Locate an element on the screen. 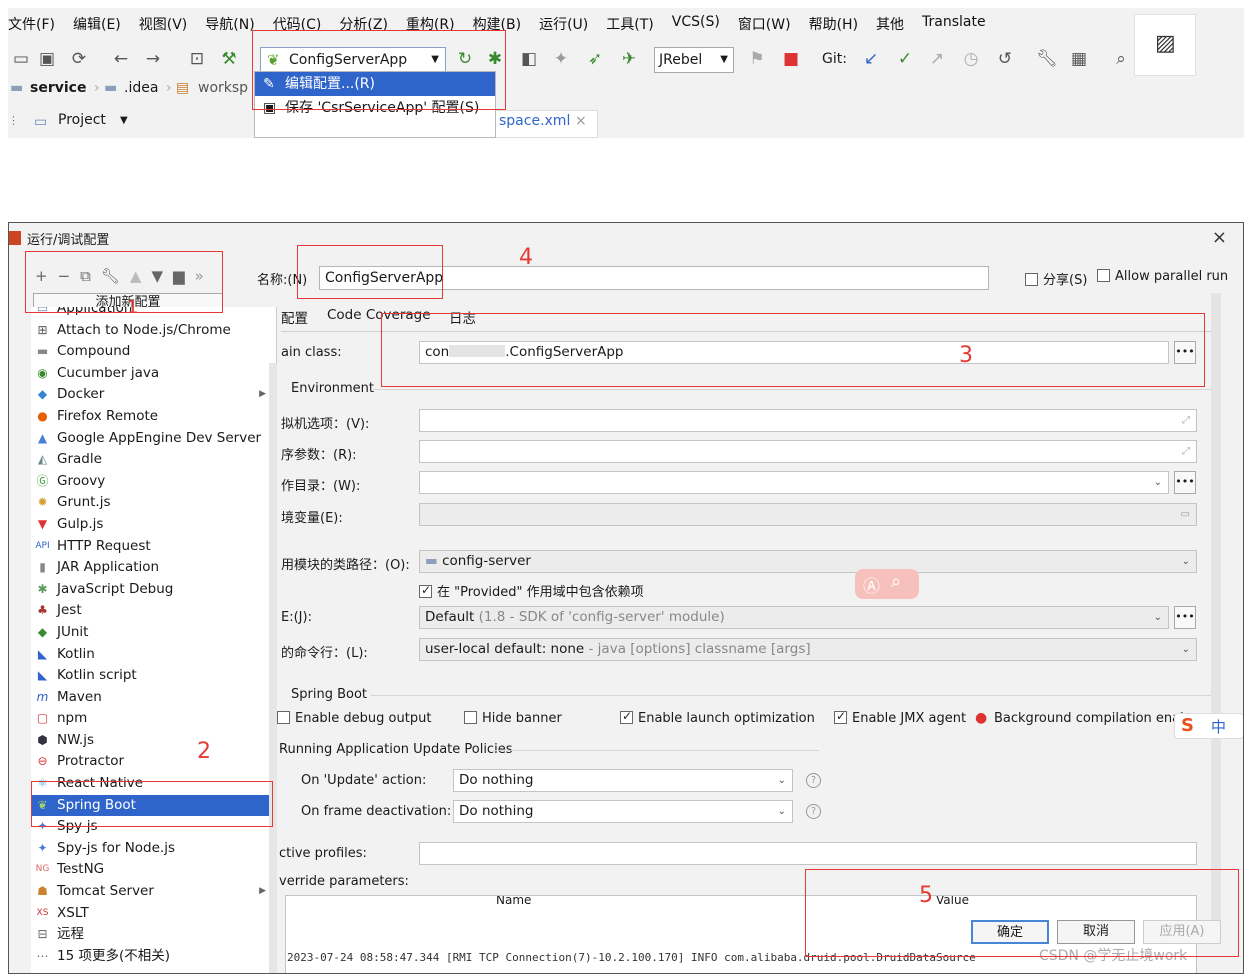 The image size is (1244, 974). tab-logs: 日志 is located at coordinates (462, 317).